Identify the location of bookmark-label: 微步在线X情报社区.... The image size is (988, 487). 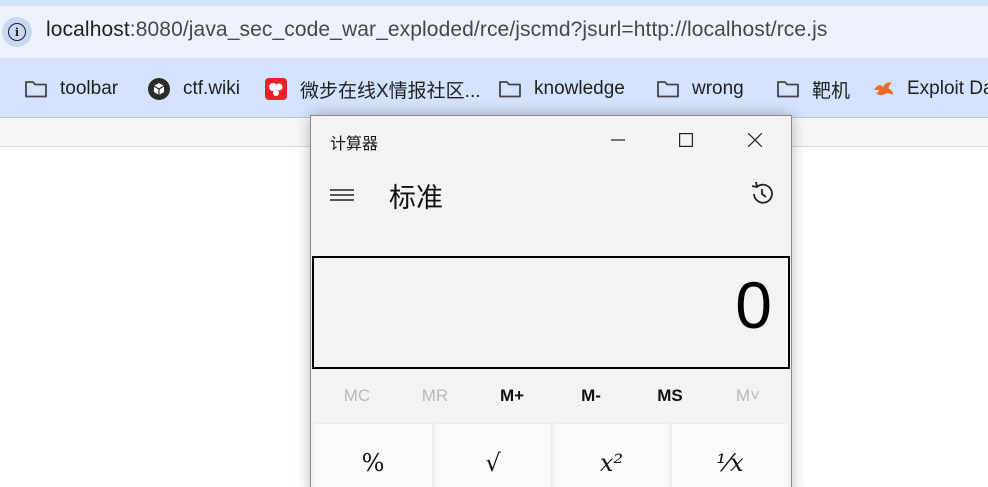
(390, 91).